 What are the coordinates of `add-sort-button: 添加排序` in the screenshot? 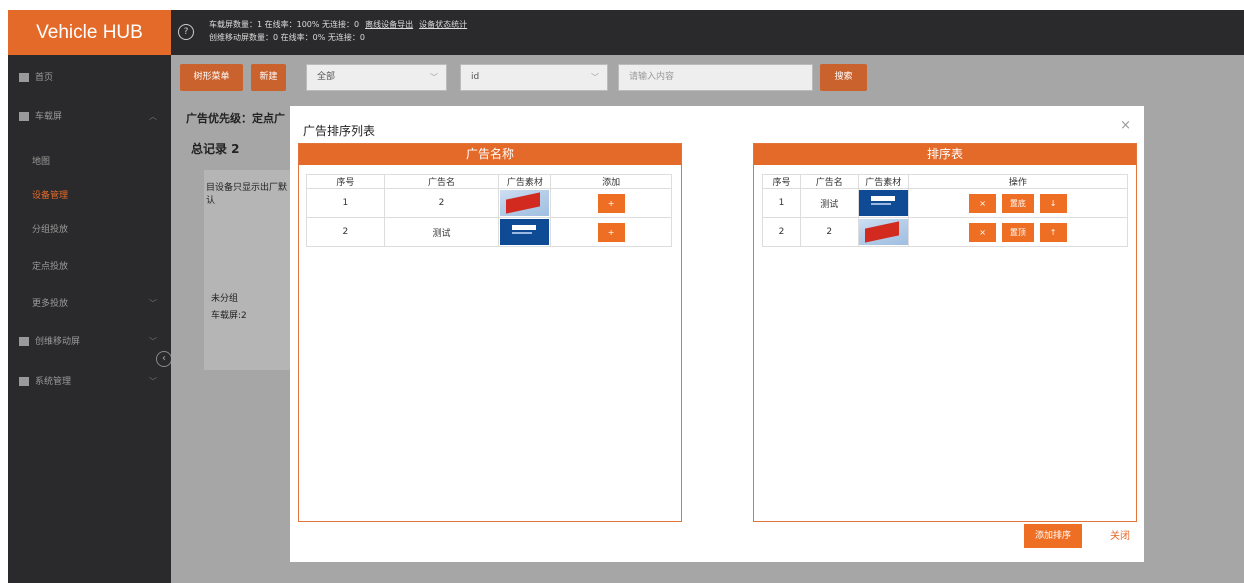 It's located at (1053, 536).